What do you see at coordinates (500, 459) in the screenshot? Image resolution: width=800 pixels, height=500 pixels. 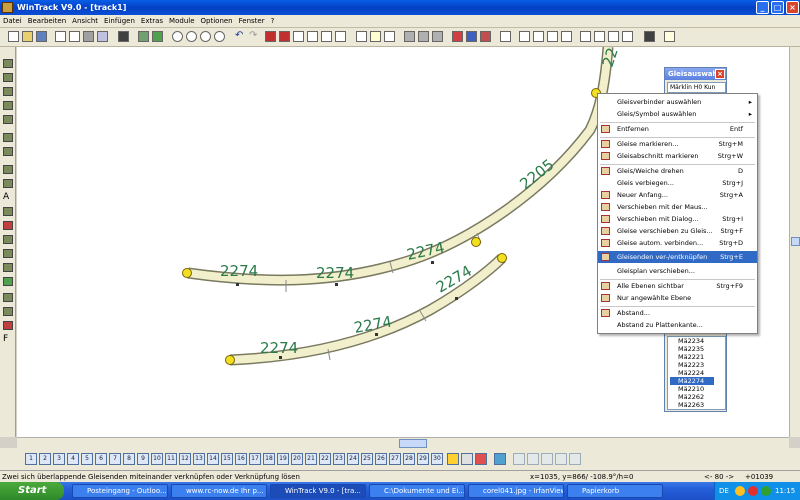 I see `layer-info-icon` at bounding box center [500, 459].